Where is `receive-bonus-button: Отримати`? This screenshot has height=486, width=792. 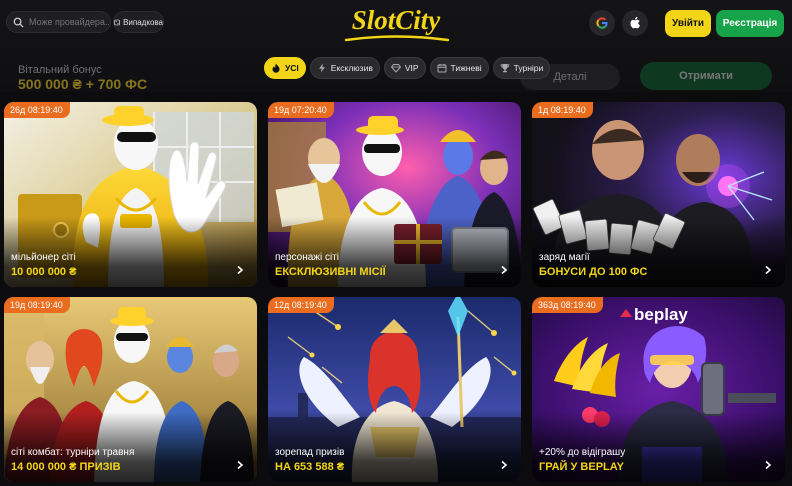 receive-bonus-button: Отримати is located at coordinates (706, 76).